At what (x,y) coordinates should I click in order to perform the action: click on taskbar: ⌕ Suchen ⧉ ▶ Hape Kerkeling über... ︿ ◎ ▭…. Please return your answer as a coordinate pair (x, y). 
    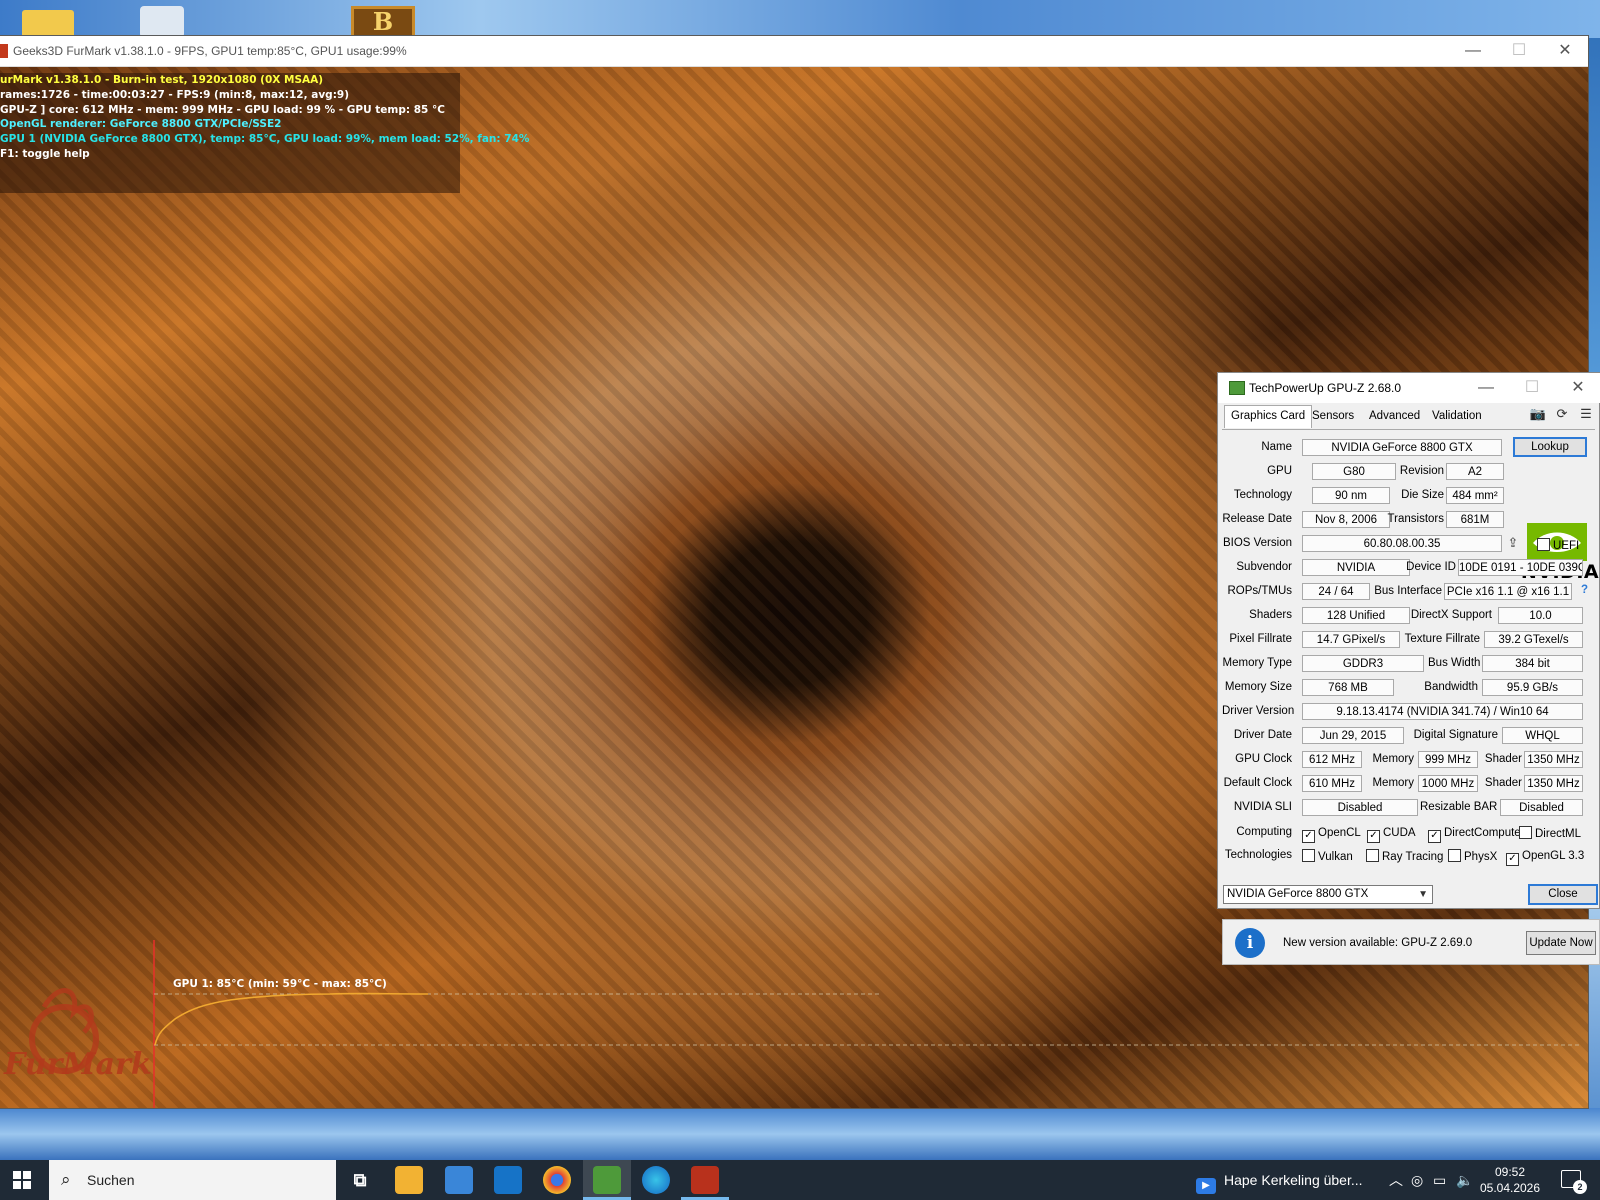
    Looking at the image, I should click on (800, 1180).